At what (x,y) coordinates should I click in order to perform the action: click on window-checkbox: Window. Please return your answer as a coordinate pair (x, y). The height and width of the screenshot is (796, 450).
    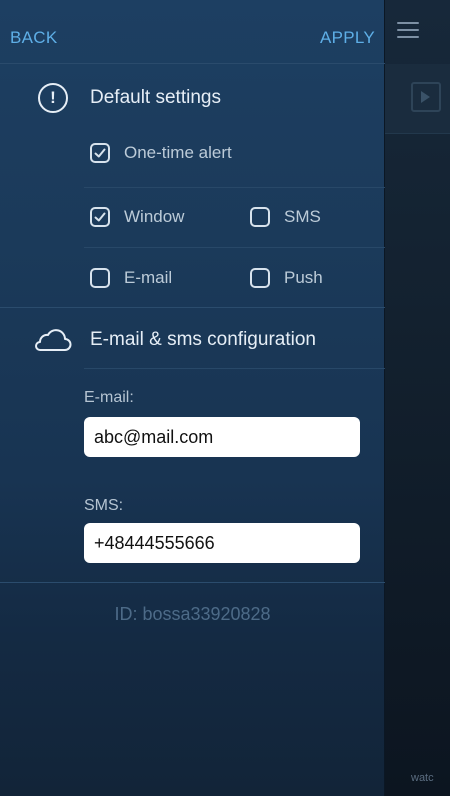
    Looking at the image, I should click on (137, 217).